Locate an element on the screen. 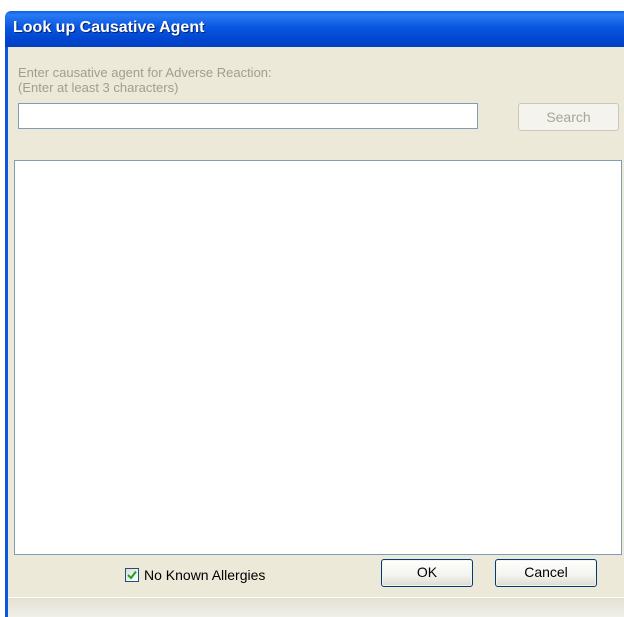  ok-button: OK is located at coordinates (427, 573).